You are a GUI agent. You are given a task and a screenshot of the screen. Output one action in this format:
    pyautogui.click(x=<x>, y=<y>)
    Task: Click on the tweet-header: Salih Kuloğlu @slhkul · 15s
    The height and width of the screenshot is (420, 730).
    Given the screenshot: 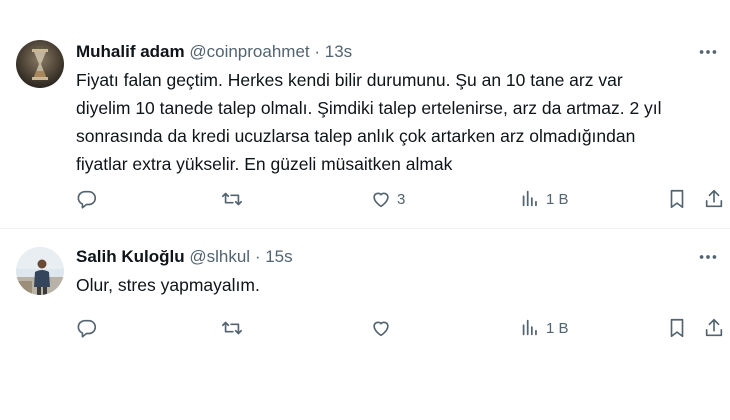 What is the action you would take?
    pyautogui.click(x=184, y=257)
    